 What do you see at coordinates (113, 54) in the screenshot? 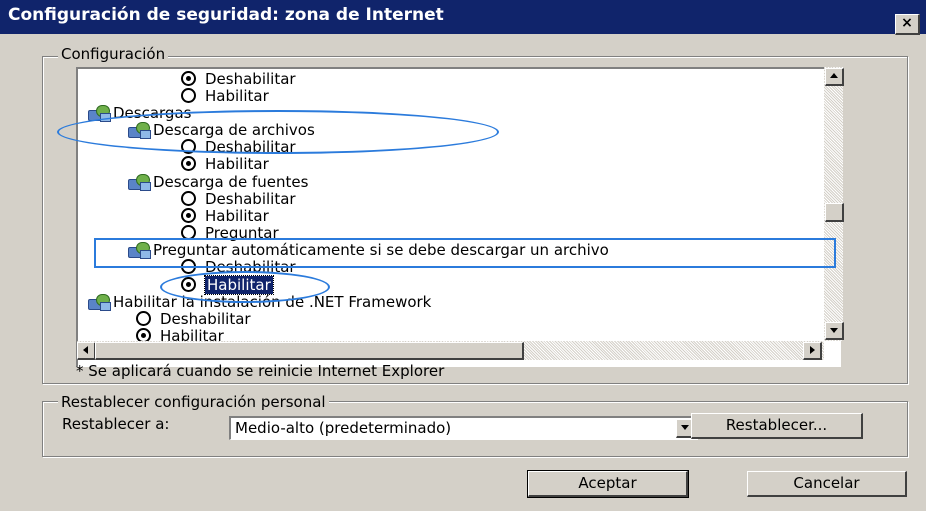
I see `settings-group-legend: Configuración` at bounding box center [113, 54].